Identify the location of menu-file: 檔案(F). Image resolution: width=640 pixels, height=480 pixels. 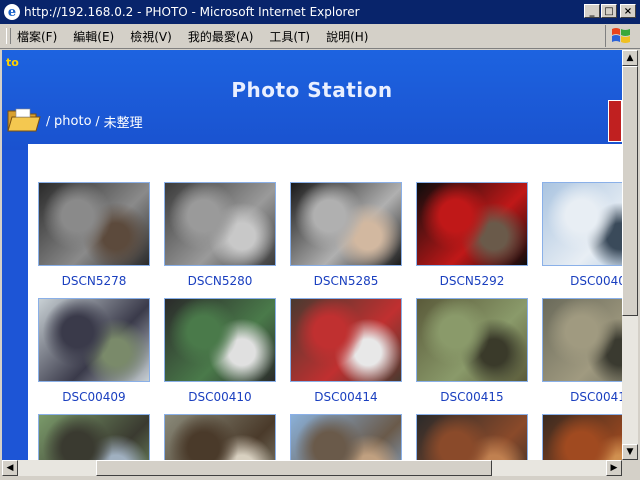
(37, 36).